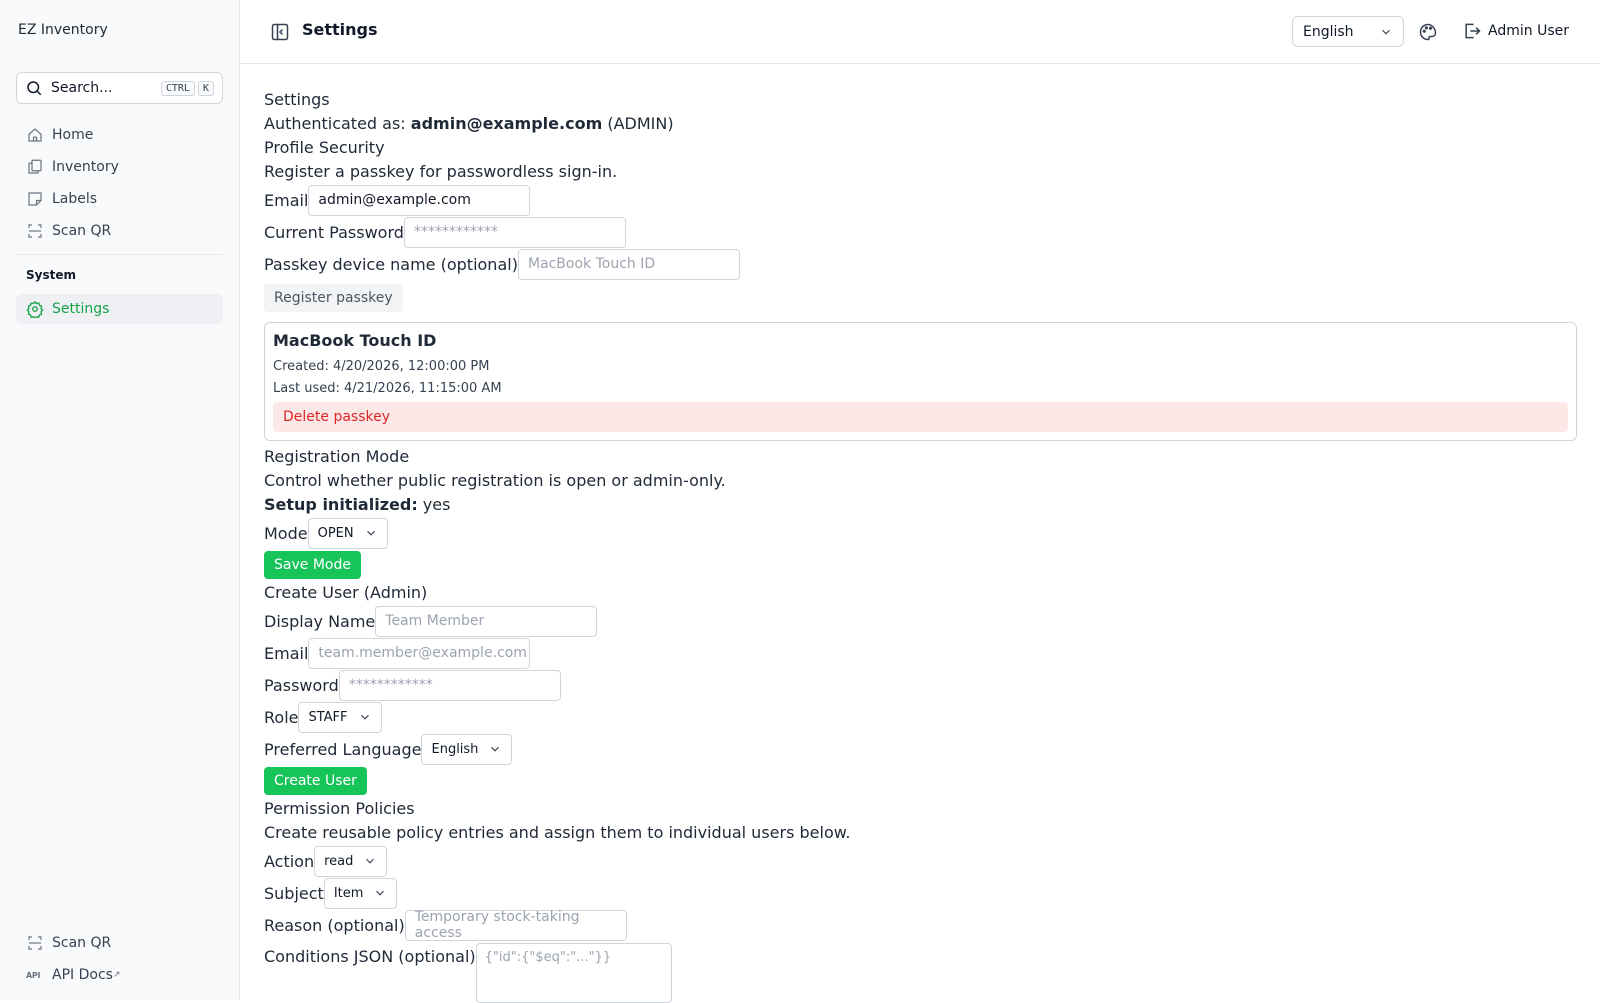  What do you see at coordinates (280, 32) in the screenshot?
I see `sidebar-toggle-icon` at bounding box center [280, 32].